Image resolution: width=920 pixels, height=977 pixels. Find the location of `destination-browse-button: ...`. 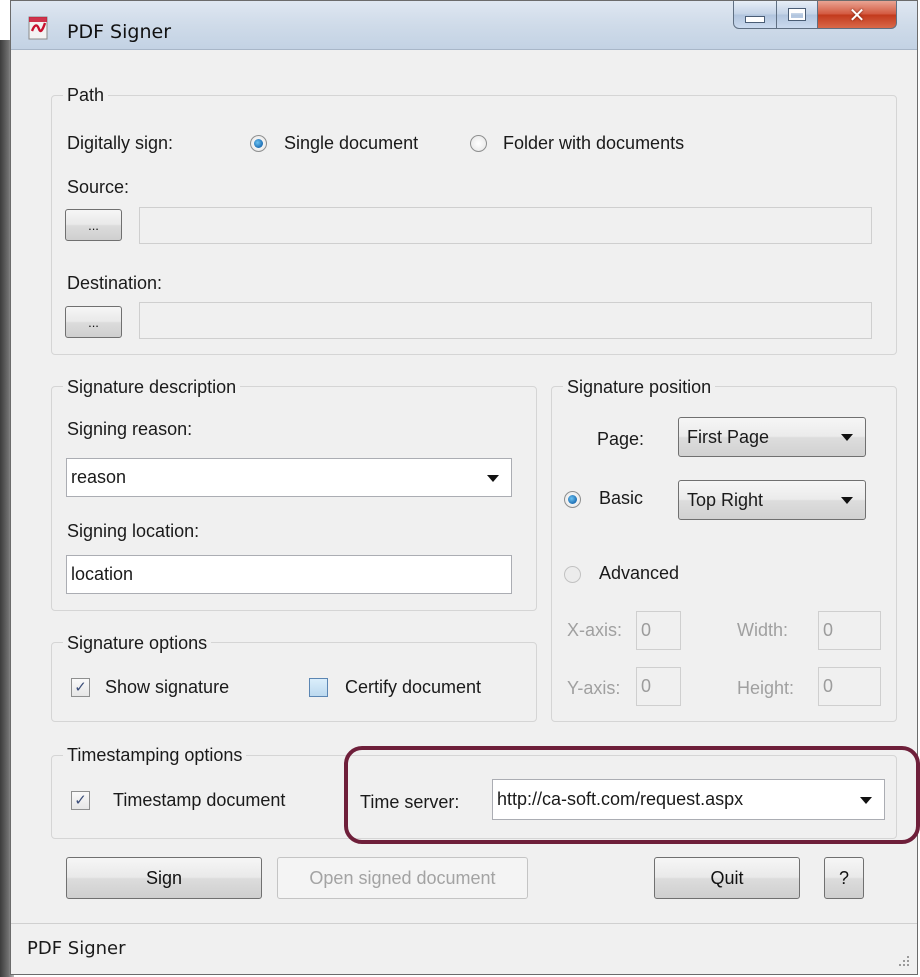

destination-browse-button: ... is located at coordinates (93, 322).